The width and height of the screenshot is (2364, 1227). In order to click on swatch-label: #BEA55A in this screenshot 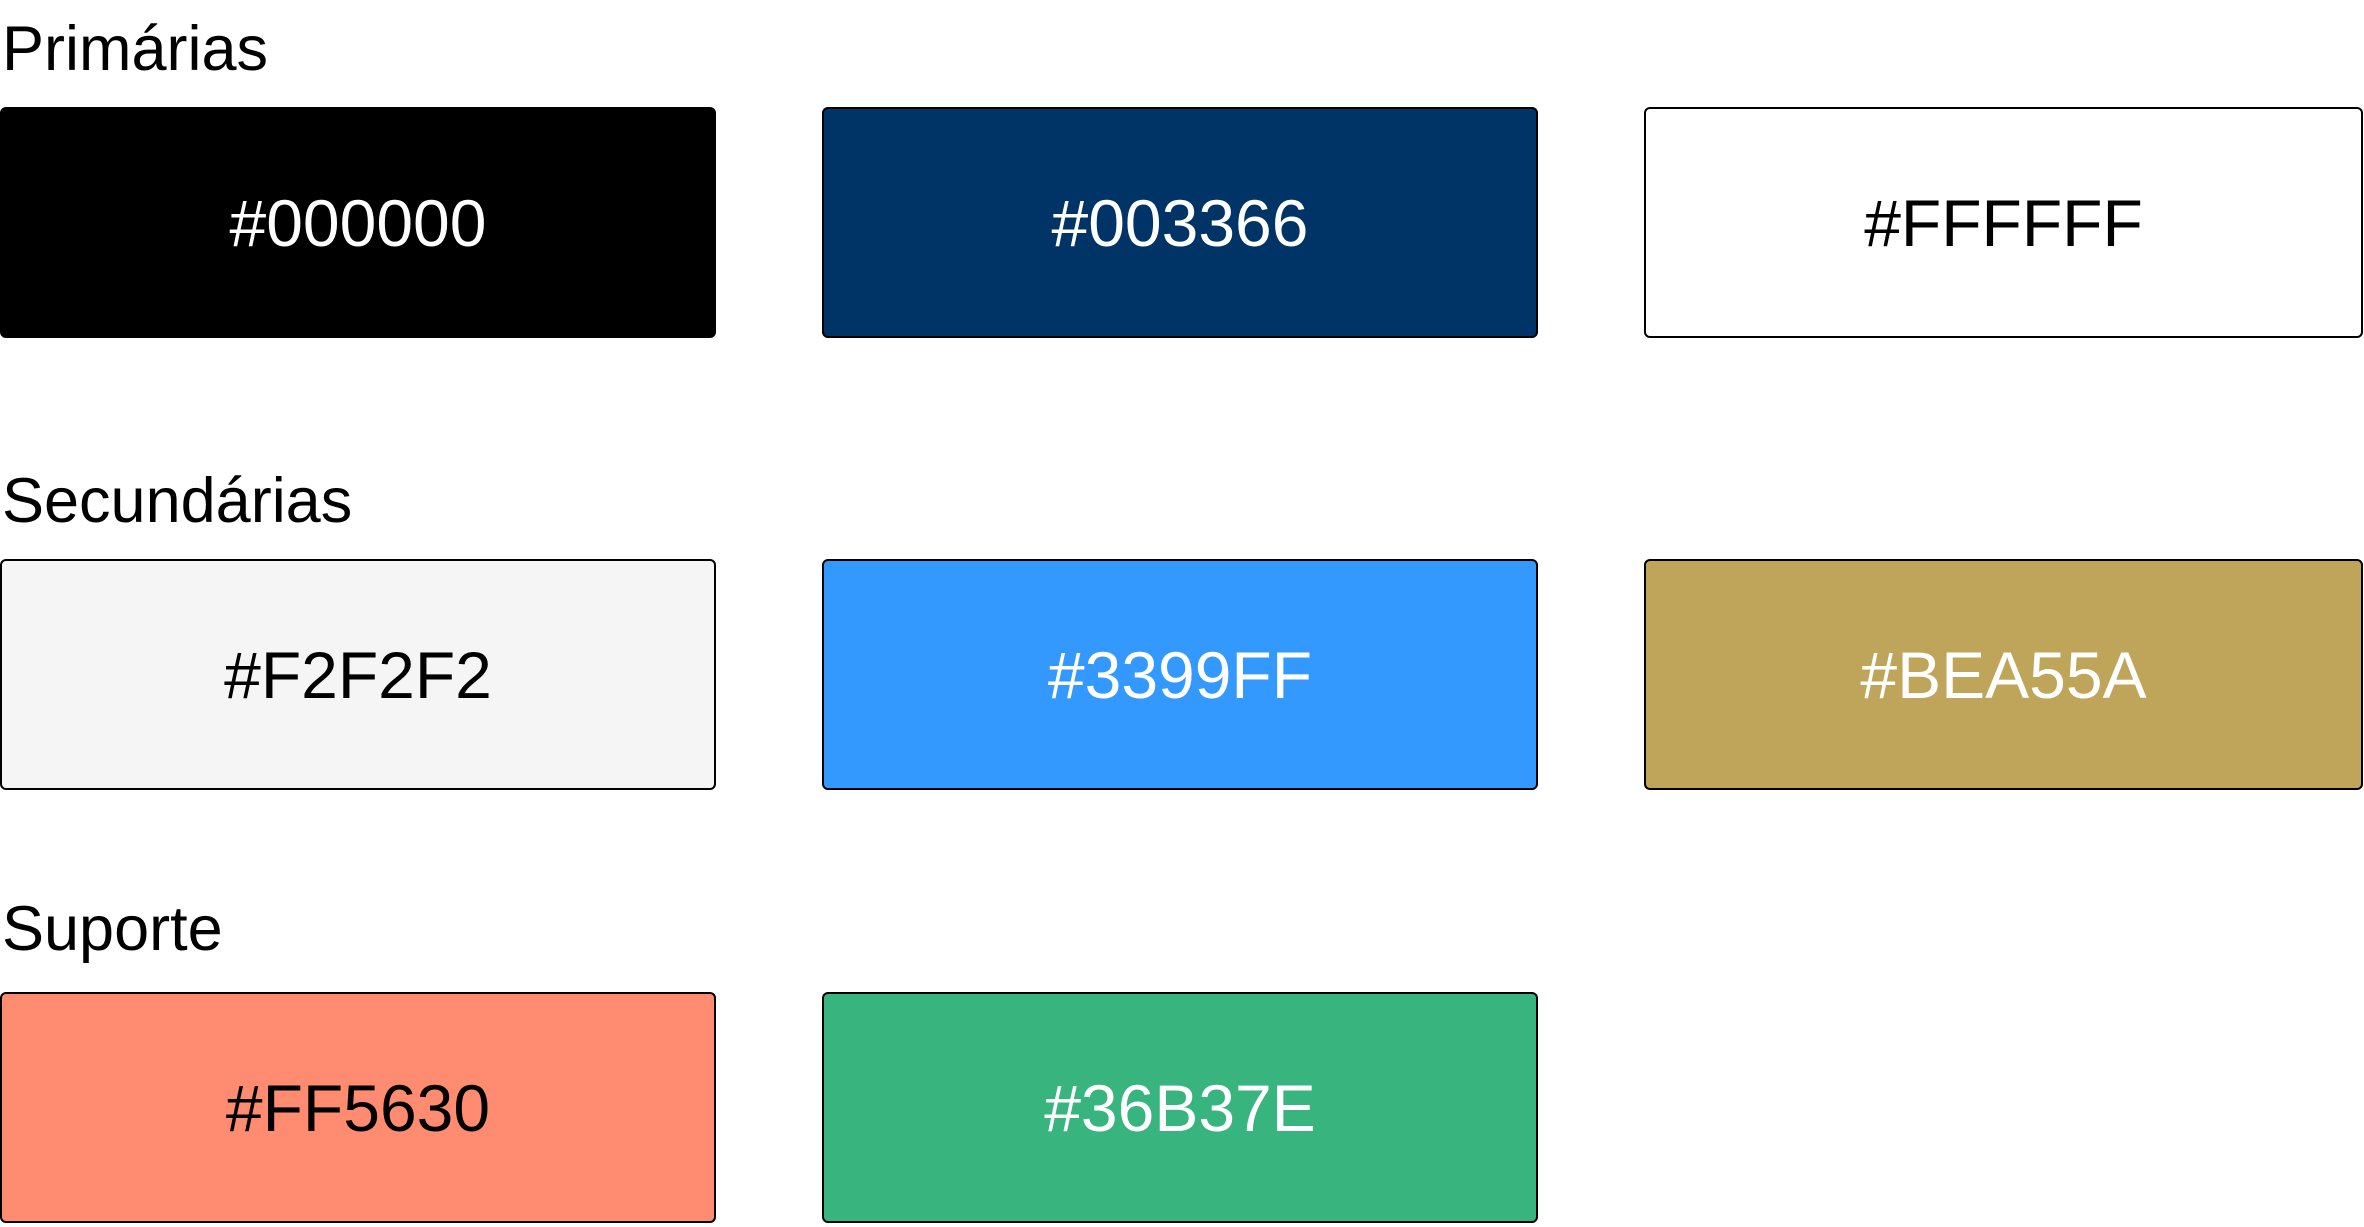, I will do `click(2003, 674)`.